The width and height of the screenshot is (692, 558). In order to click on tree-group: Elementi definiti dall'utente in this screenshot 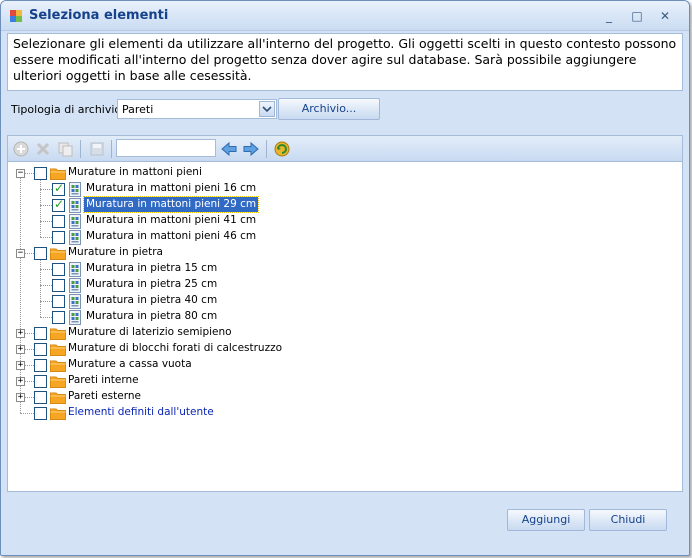, I will do `click(343, 413)`.